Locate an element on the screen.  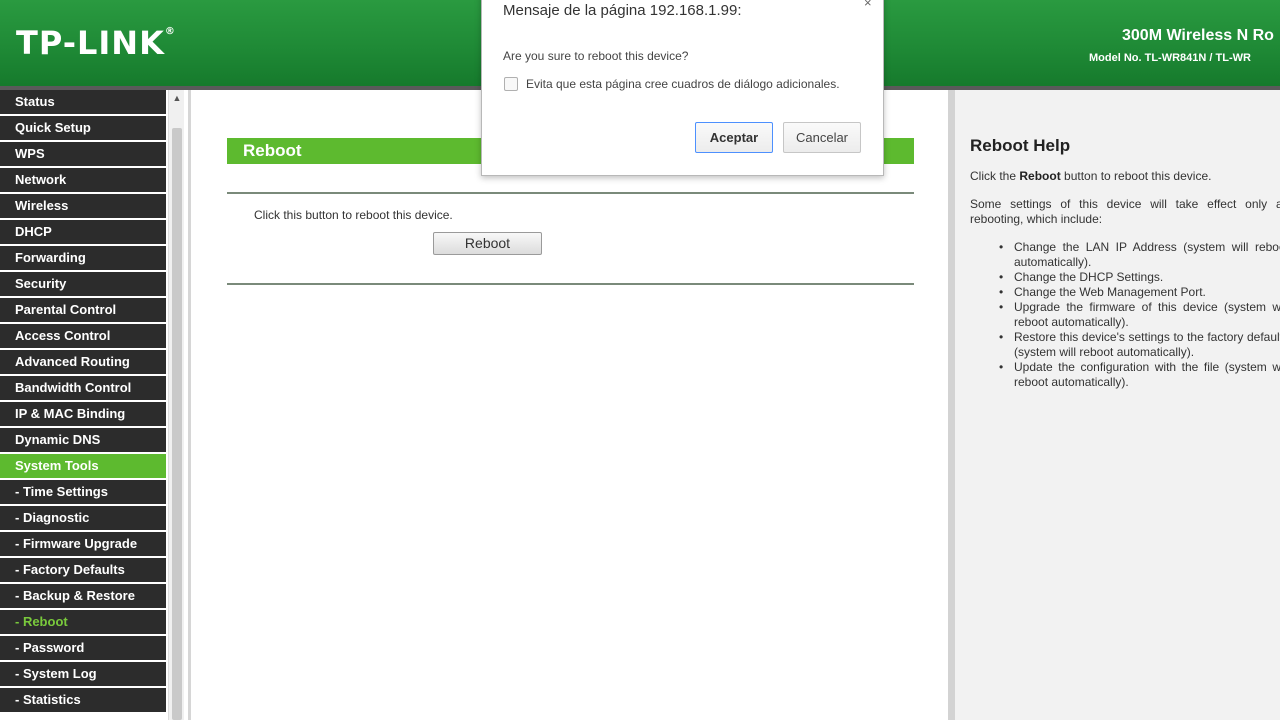
sidebar-item-system-tools: System Tools is located at coordinates (83, 466).